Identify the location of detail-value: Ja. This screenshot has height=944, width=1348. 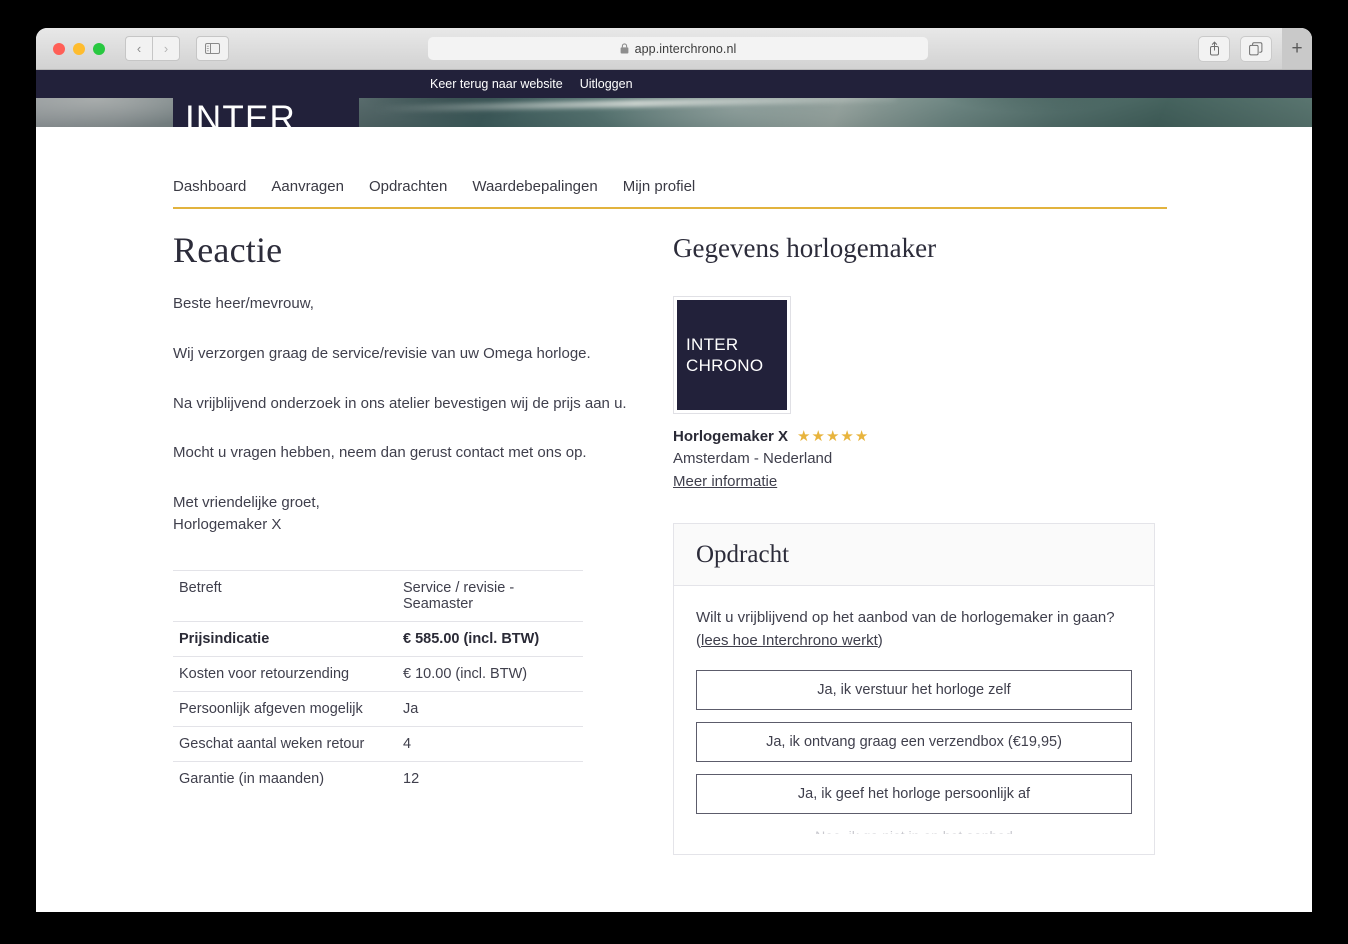
(411, 708).